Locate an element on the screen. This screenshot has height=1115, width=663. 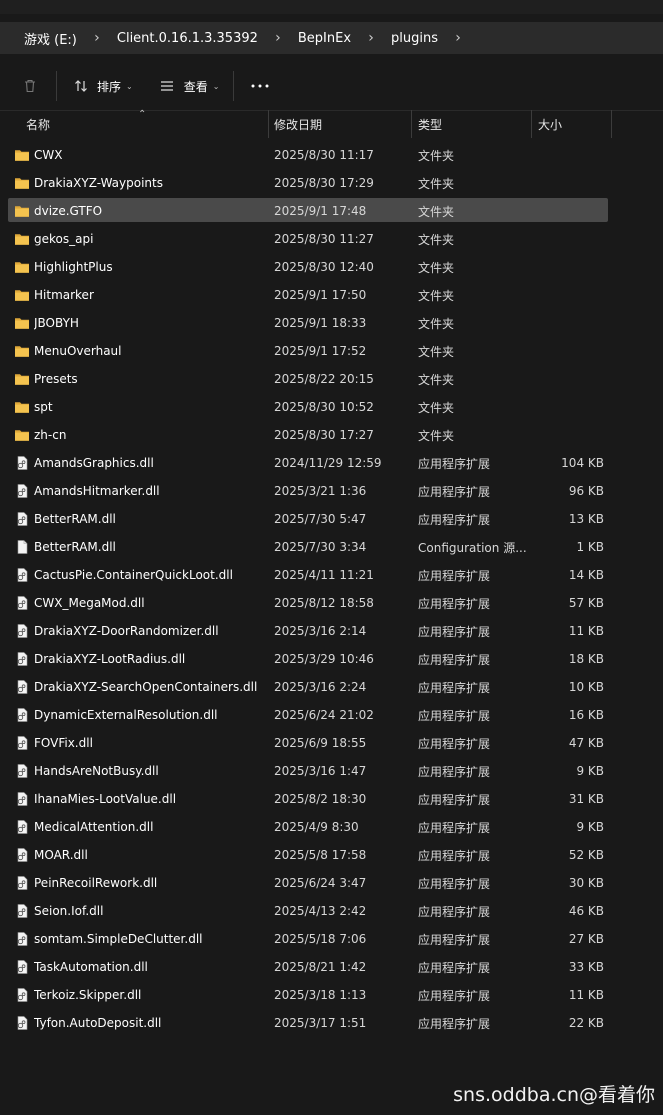
file-date: 2025/5/18 7:06 is located at coordinates (320, 939).